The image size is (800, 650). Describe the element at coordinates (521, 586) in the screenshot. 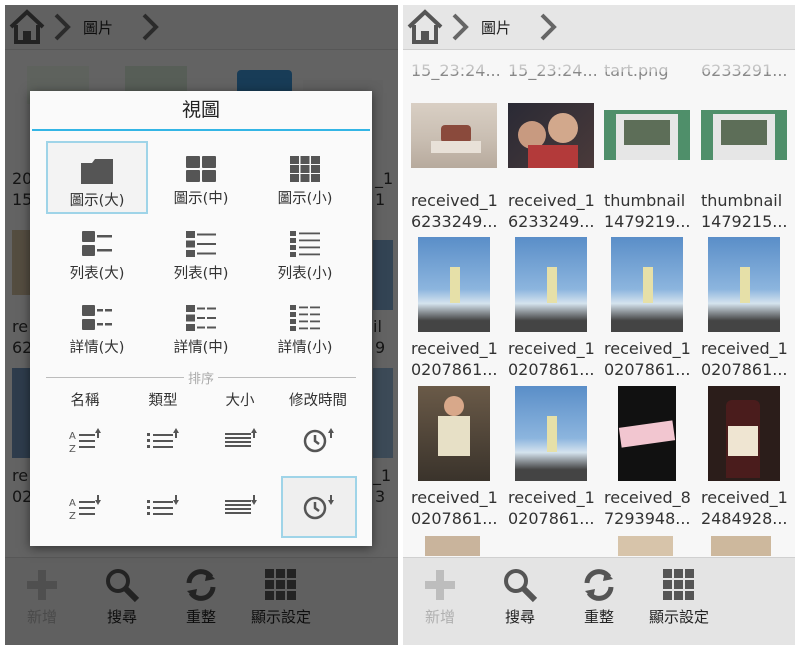

I see `search-icon` at that location.